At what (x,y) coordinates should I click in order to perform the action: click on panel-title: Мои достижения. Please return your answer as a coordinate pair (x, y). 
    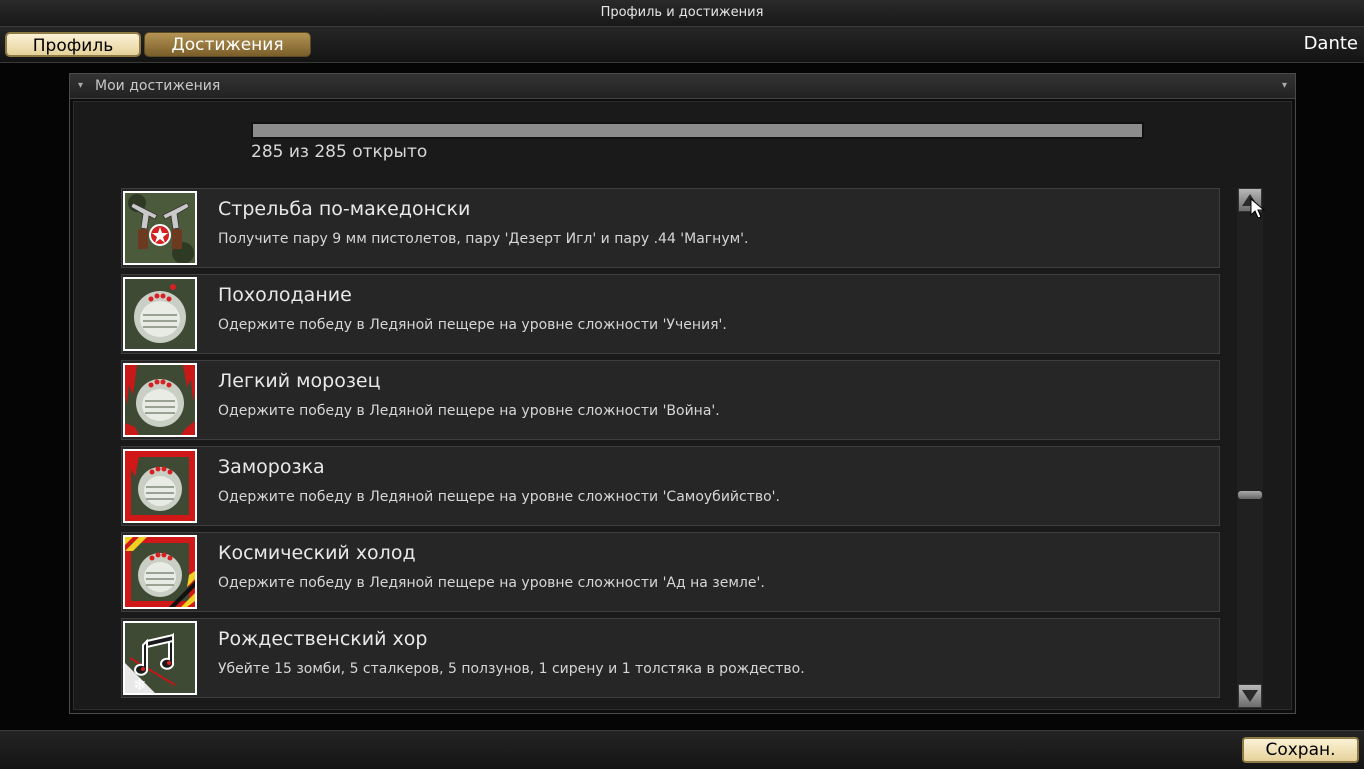
    Looking at the image, I should click on (158, 86).